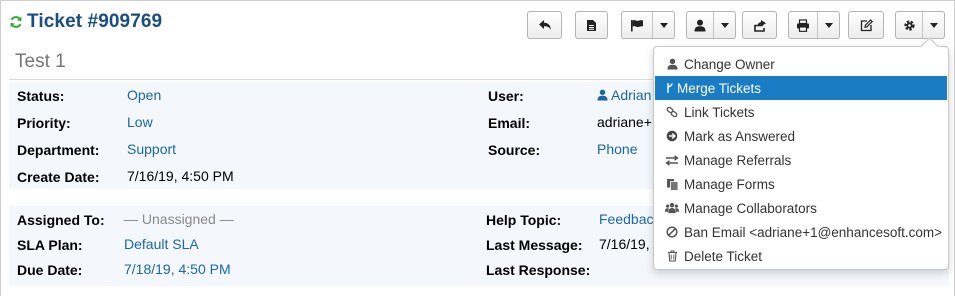 This screenshot has height=296, width=955. I want to click on ticket-subject: Test 1, so click(40, 61).